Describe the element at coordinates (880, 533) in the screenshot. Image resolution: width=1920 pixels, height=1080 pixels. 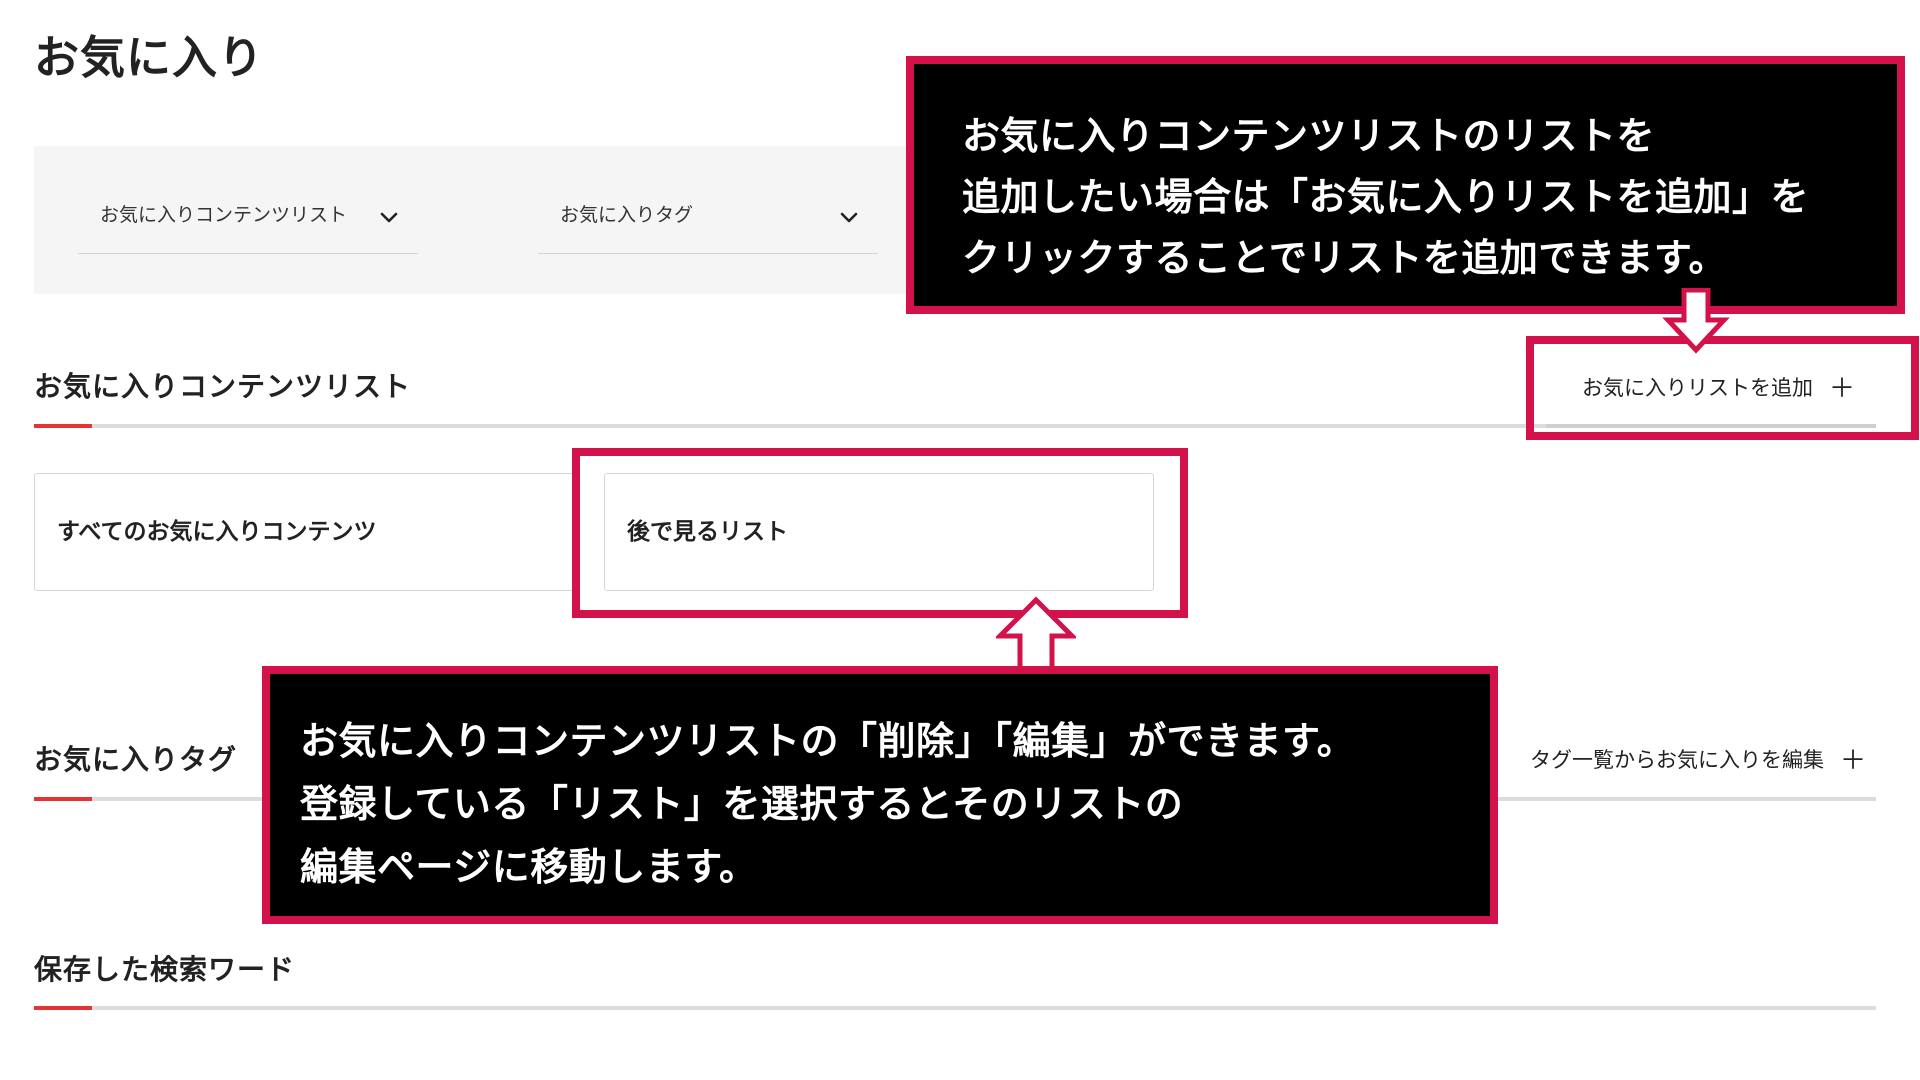
I see `highlight-list-cards` at that location.